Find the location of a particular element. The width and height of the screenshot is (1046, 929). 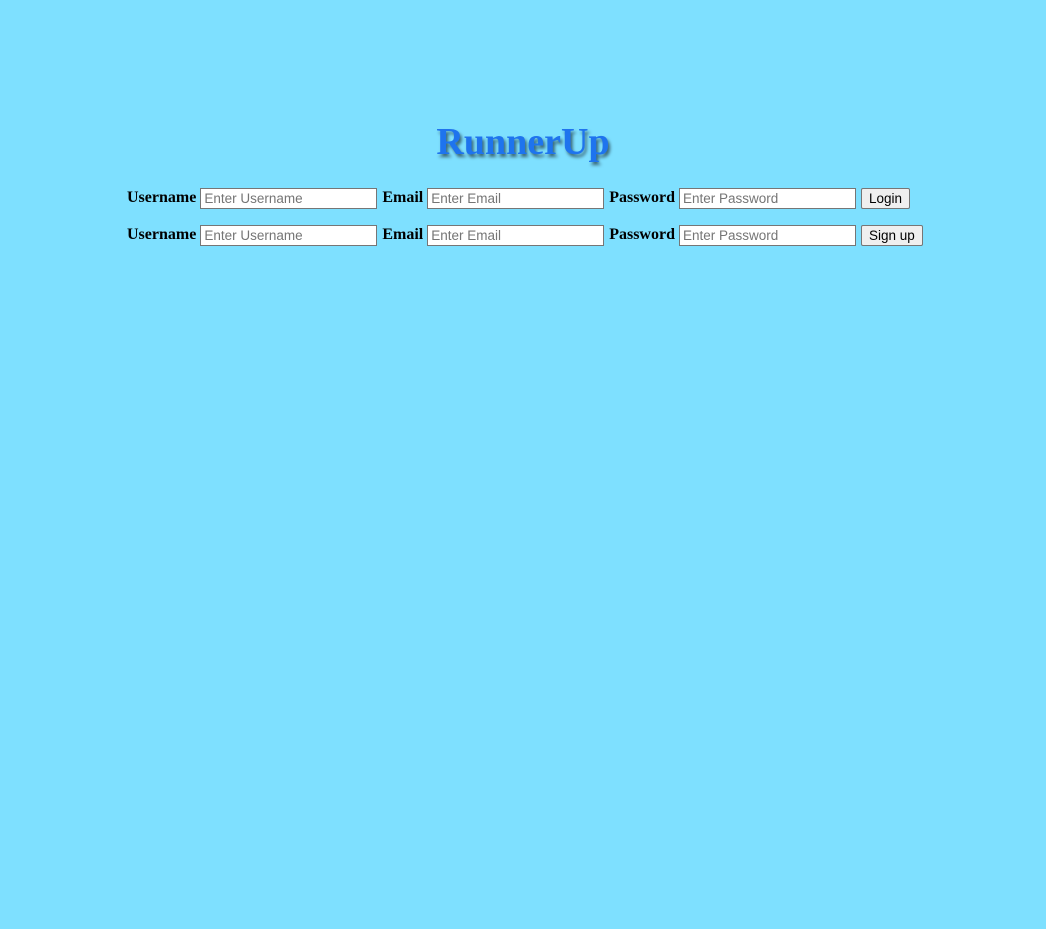

login-username-label: Username is located at coordinates (162, 197).